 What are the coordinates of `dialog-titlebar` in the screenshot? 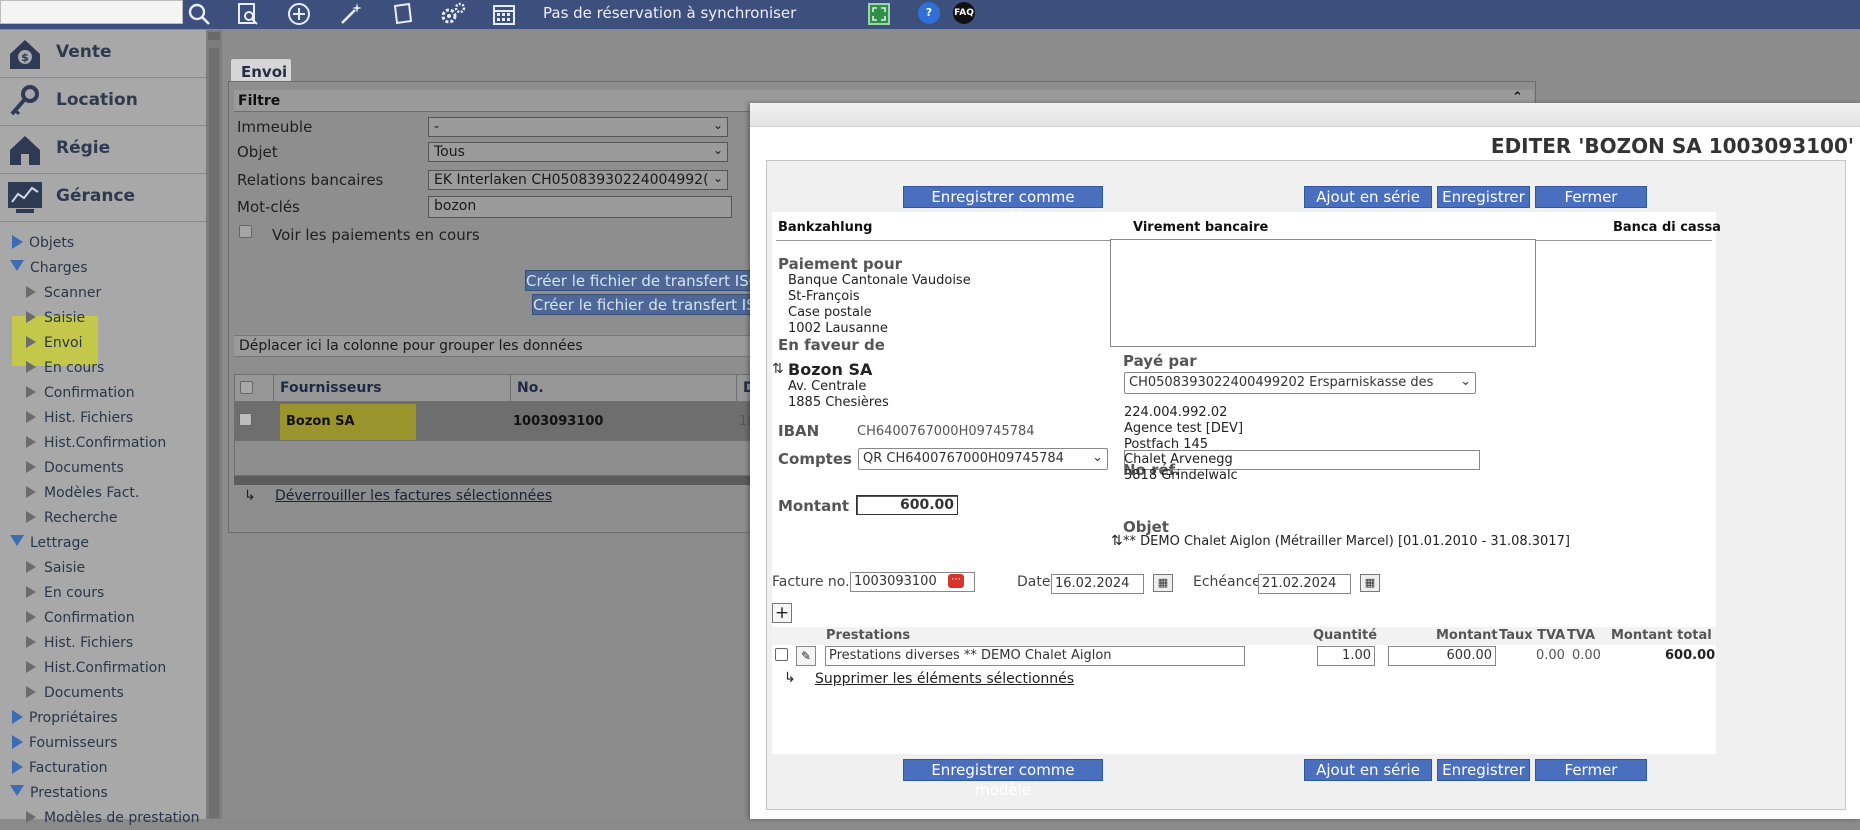 It's located at (1305, 115).